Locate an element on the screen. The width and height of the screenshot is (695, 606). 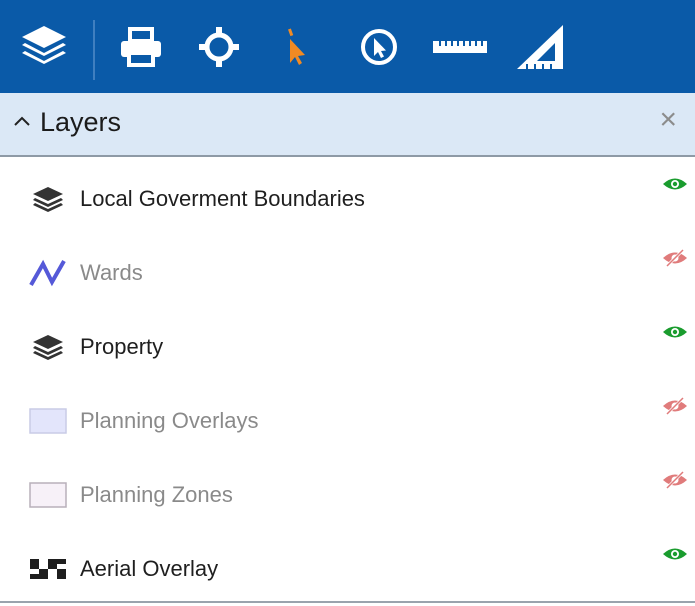
measure-area-button is located at coordinates (540, 46).